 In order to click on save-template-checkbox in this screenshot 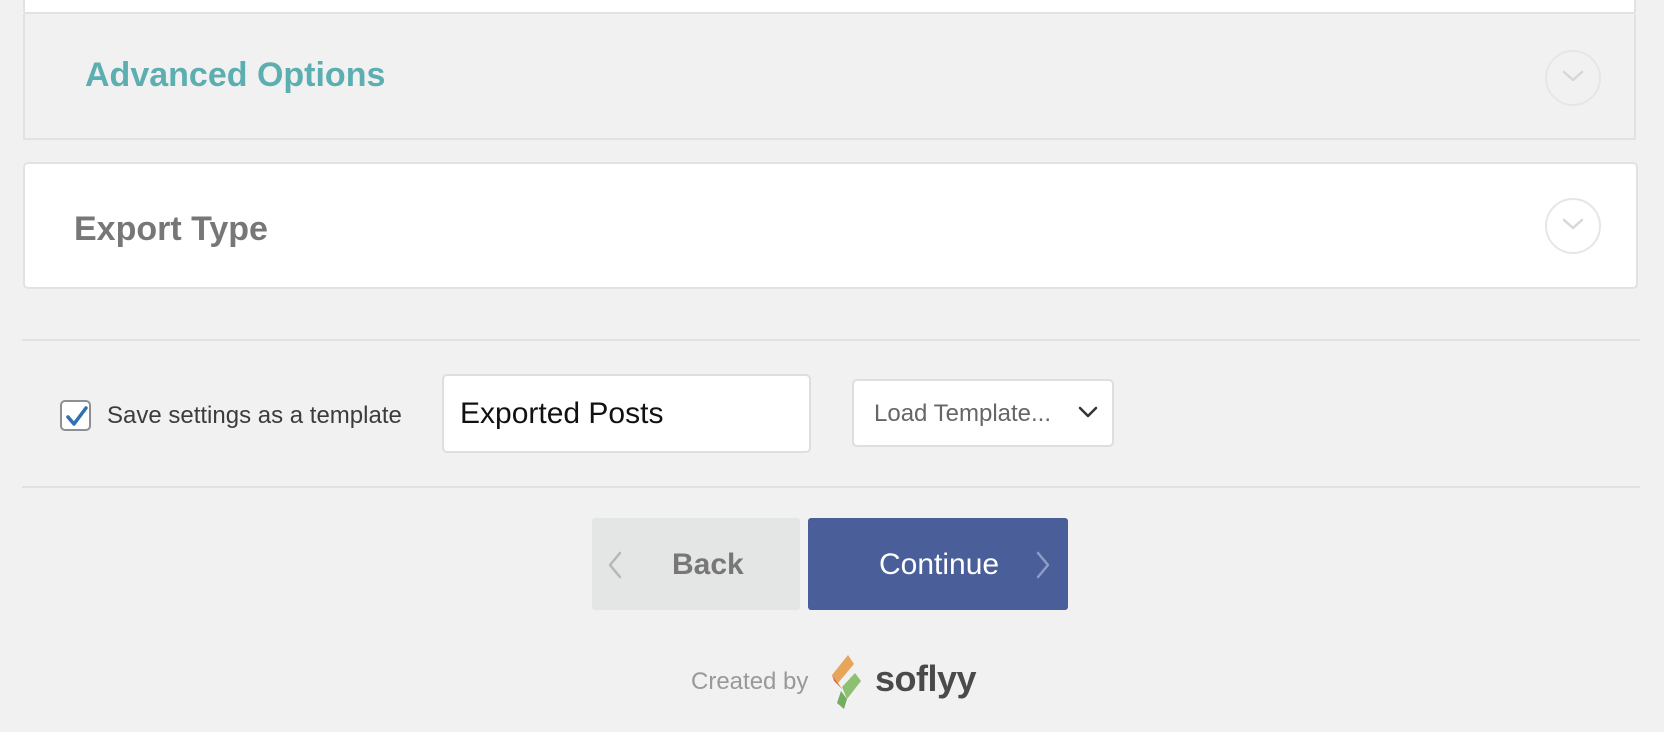, I will do `click(75, 415)`.